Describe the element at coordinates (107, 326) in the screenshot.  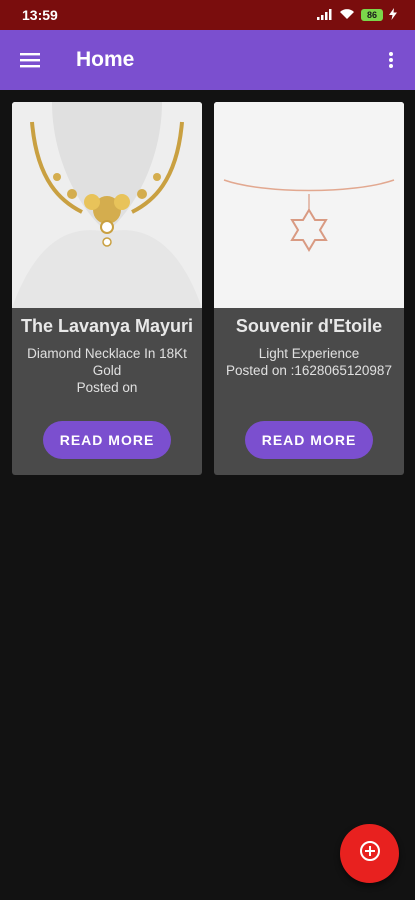
I see `card-title: The Lavanya Mayuri` at that location.